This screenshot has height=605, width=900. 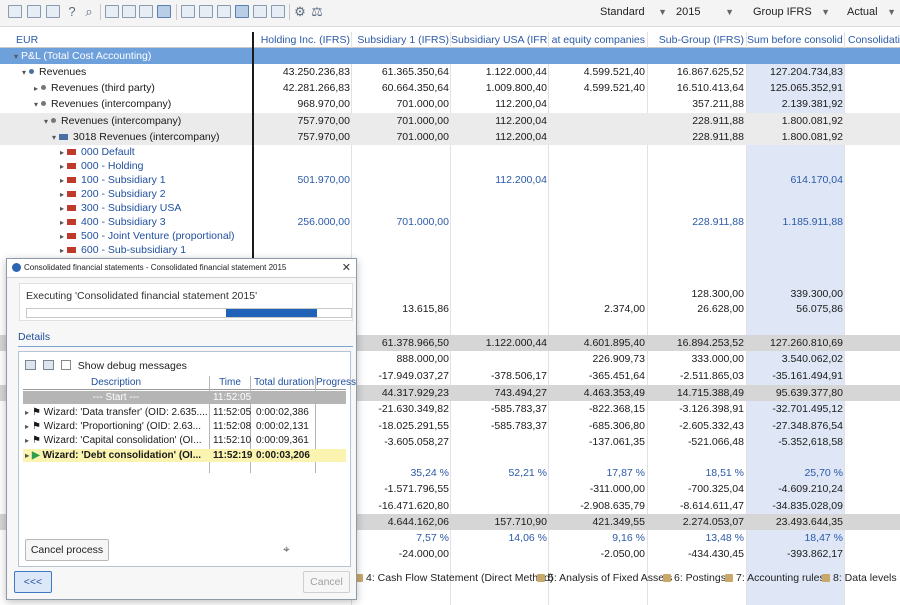 What do you see at coordinates (34, 11) in the screenshot?
I see `table-icon` at bounding box center [34, 11].